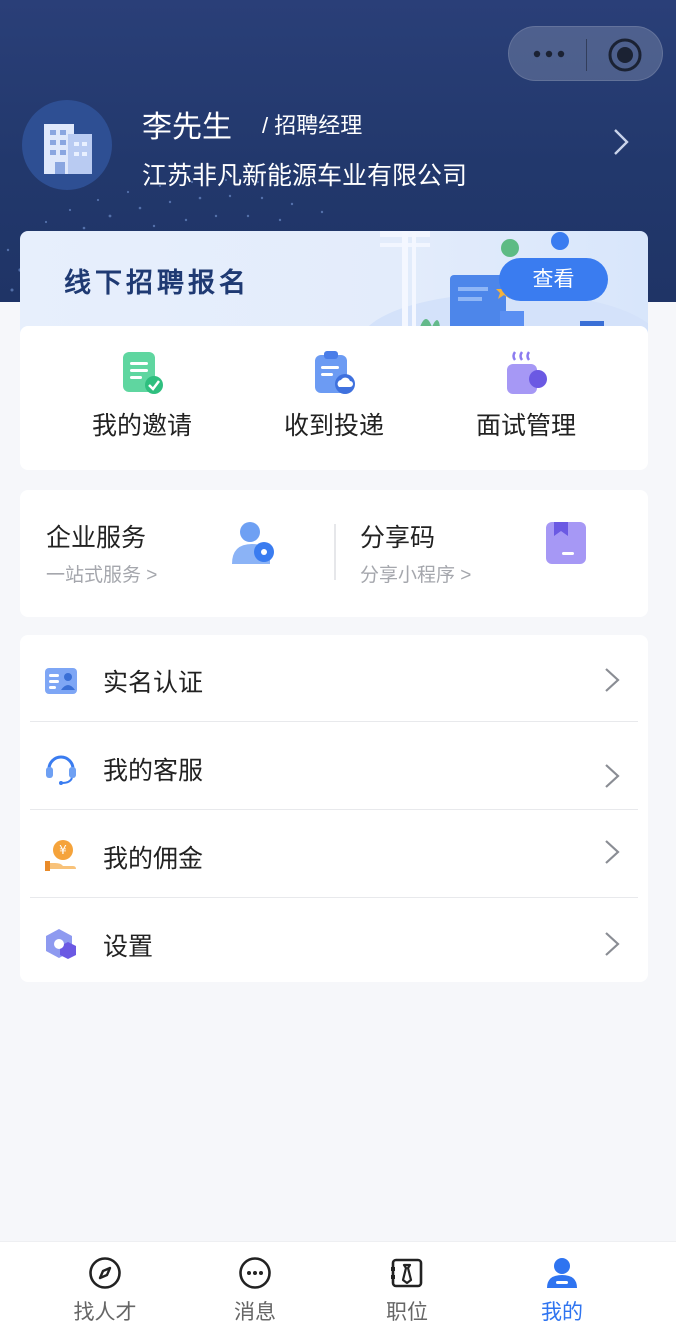 Image resolution: width=676 pixels, height=1334 pixels. What do you see at coordinates (61, 681) in the screenshot?
I see `id-card-icon` at bounding box center [61, 681].